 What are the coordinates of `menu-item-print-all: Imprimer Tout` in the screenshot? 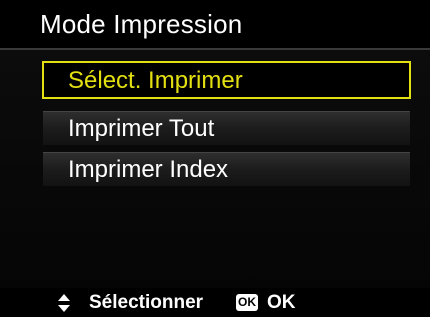 It's located at (226, 128).